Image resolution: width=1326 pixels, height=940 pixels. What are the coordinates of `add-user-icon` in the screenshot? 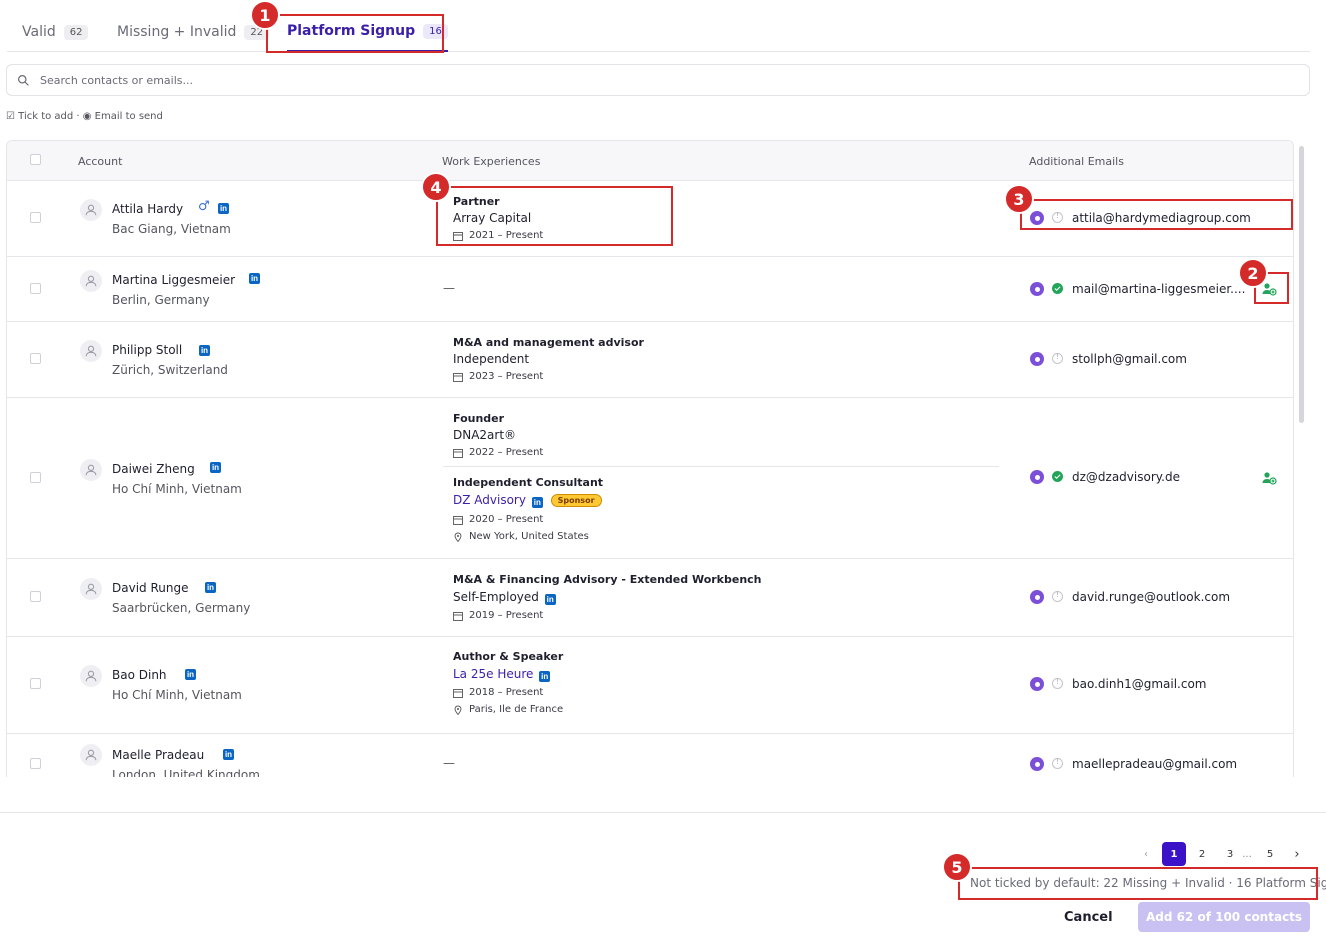 It's located at (1269, 478).